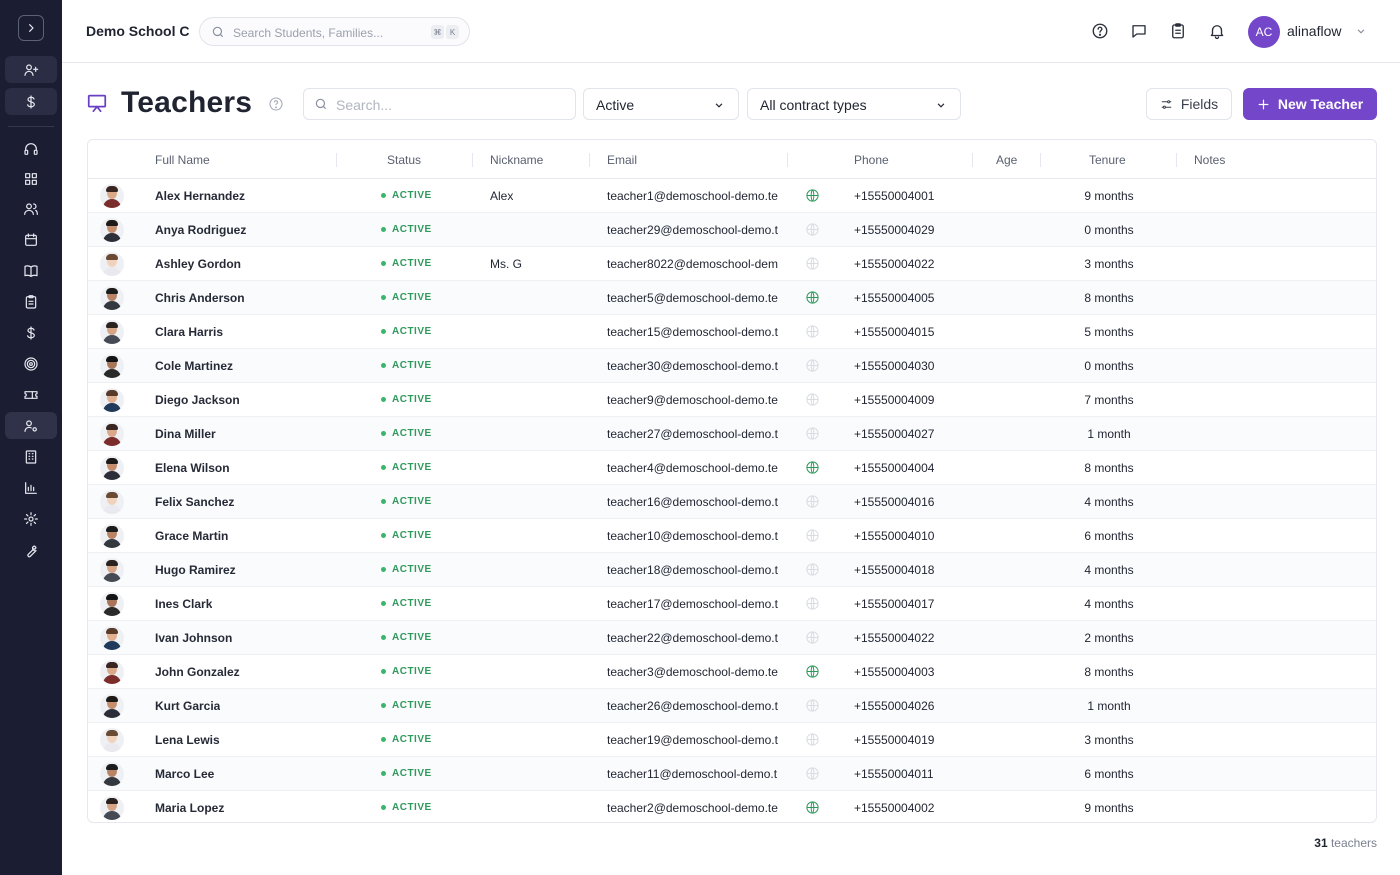 The width and height of the screenshot is (1400, 875). Describe the element at coordinates (191, 536) in the screenshot. I see `teacher-name: Grace Martin` at that location.